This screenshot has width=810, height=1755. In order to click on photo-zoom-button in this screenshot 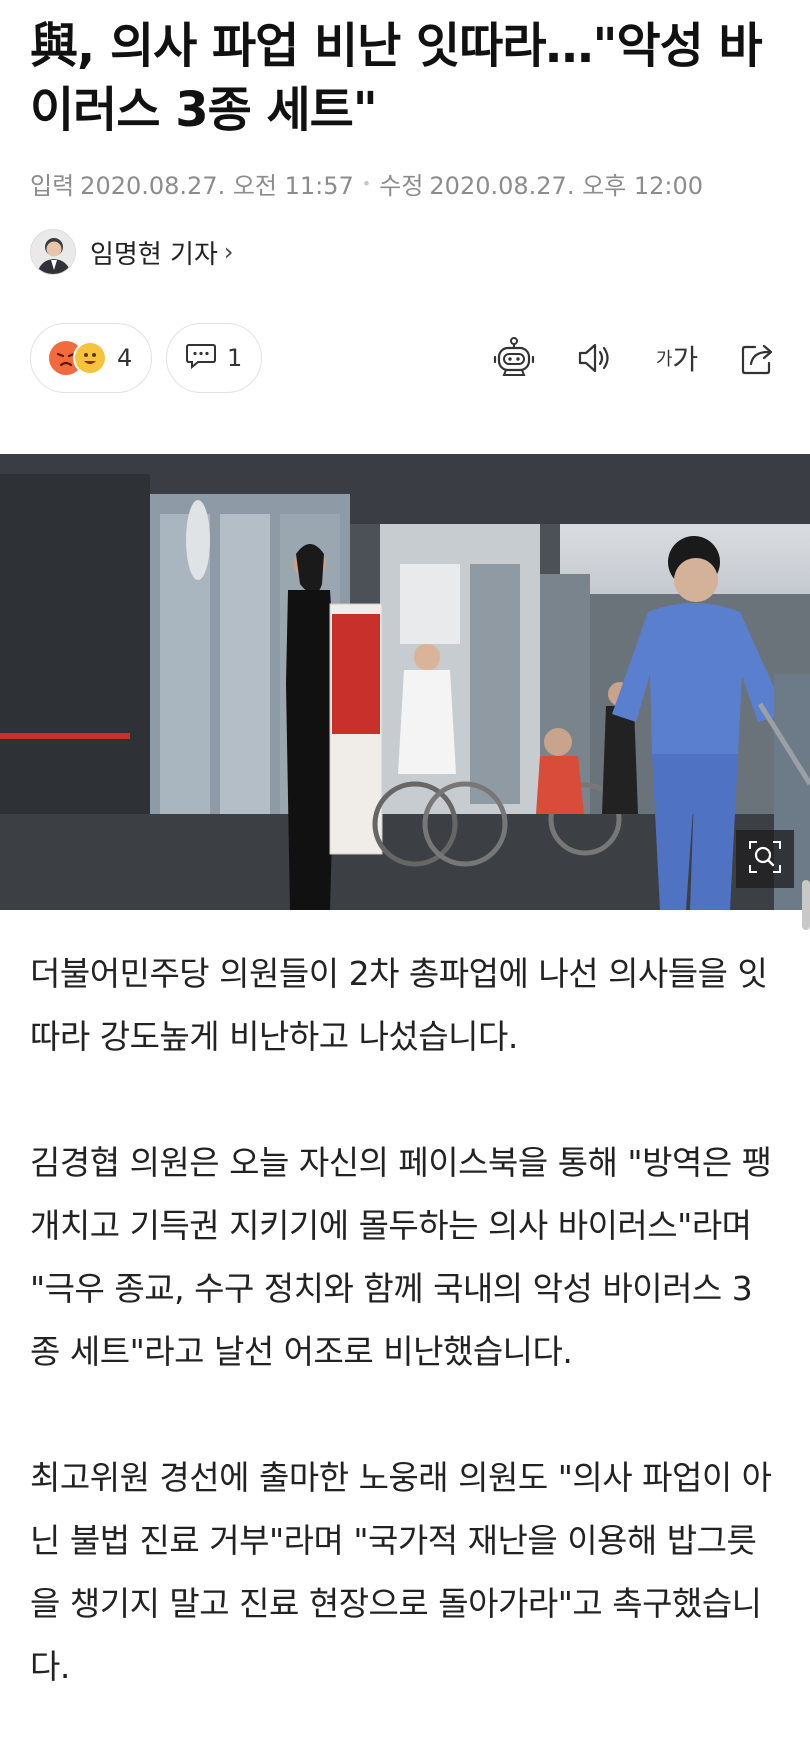, I will do `click(765, 859)`.